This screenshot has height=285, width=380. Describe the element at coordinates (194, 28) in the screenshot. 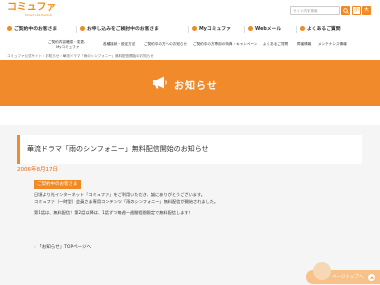

I see `user-circle-icon` at that location.